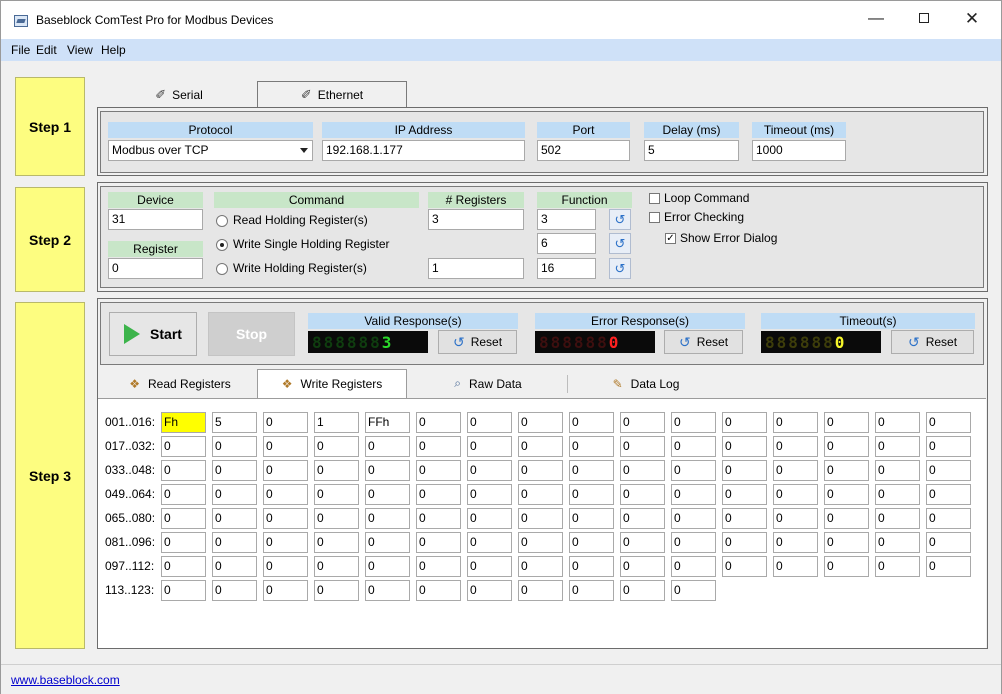 This screenshot has width=1002, height=694. I want to click on tab-raw-data: ⌕ Raw Data, so click(488, 383).